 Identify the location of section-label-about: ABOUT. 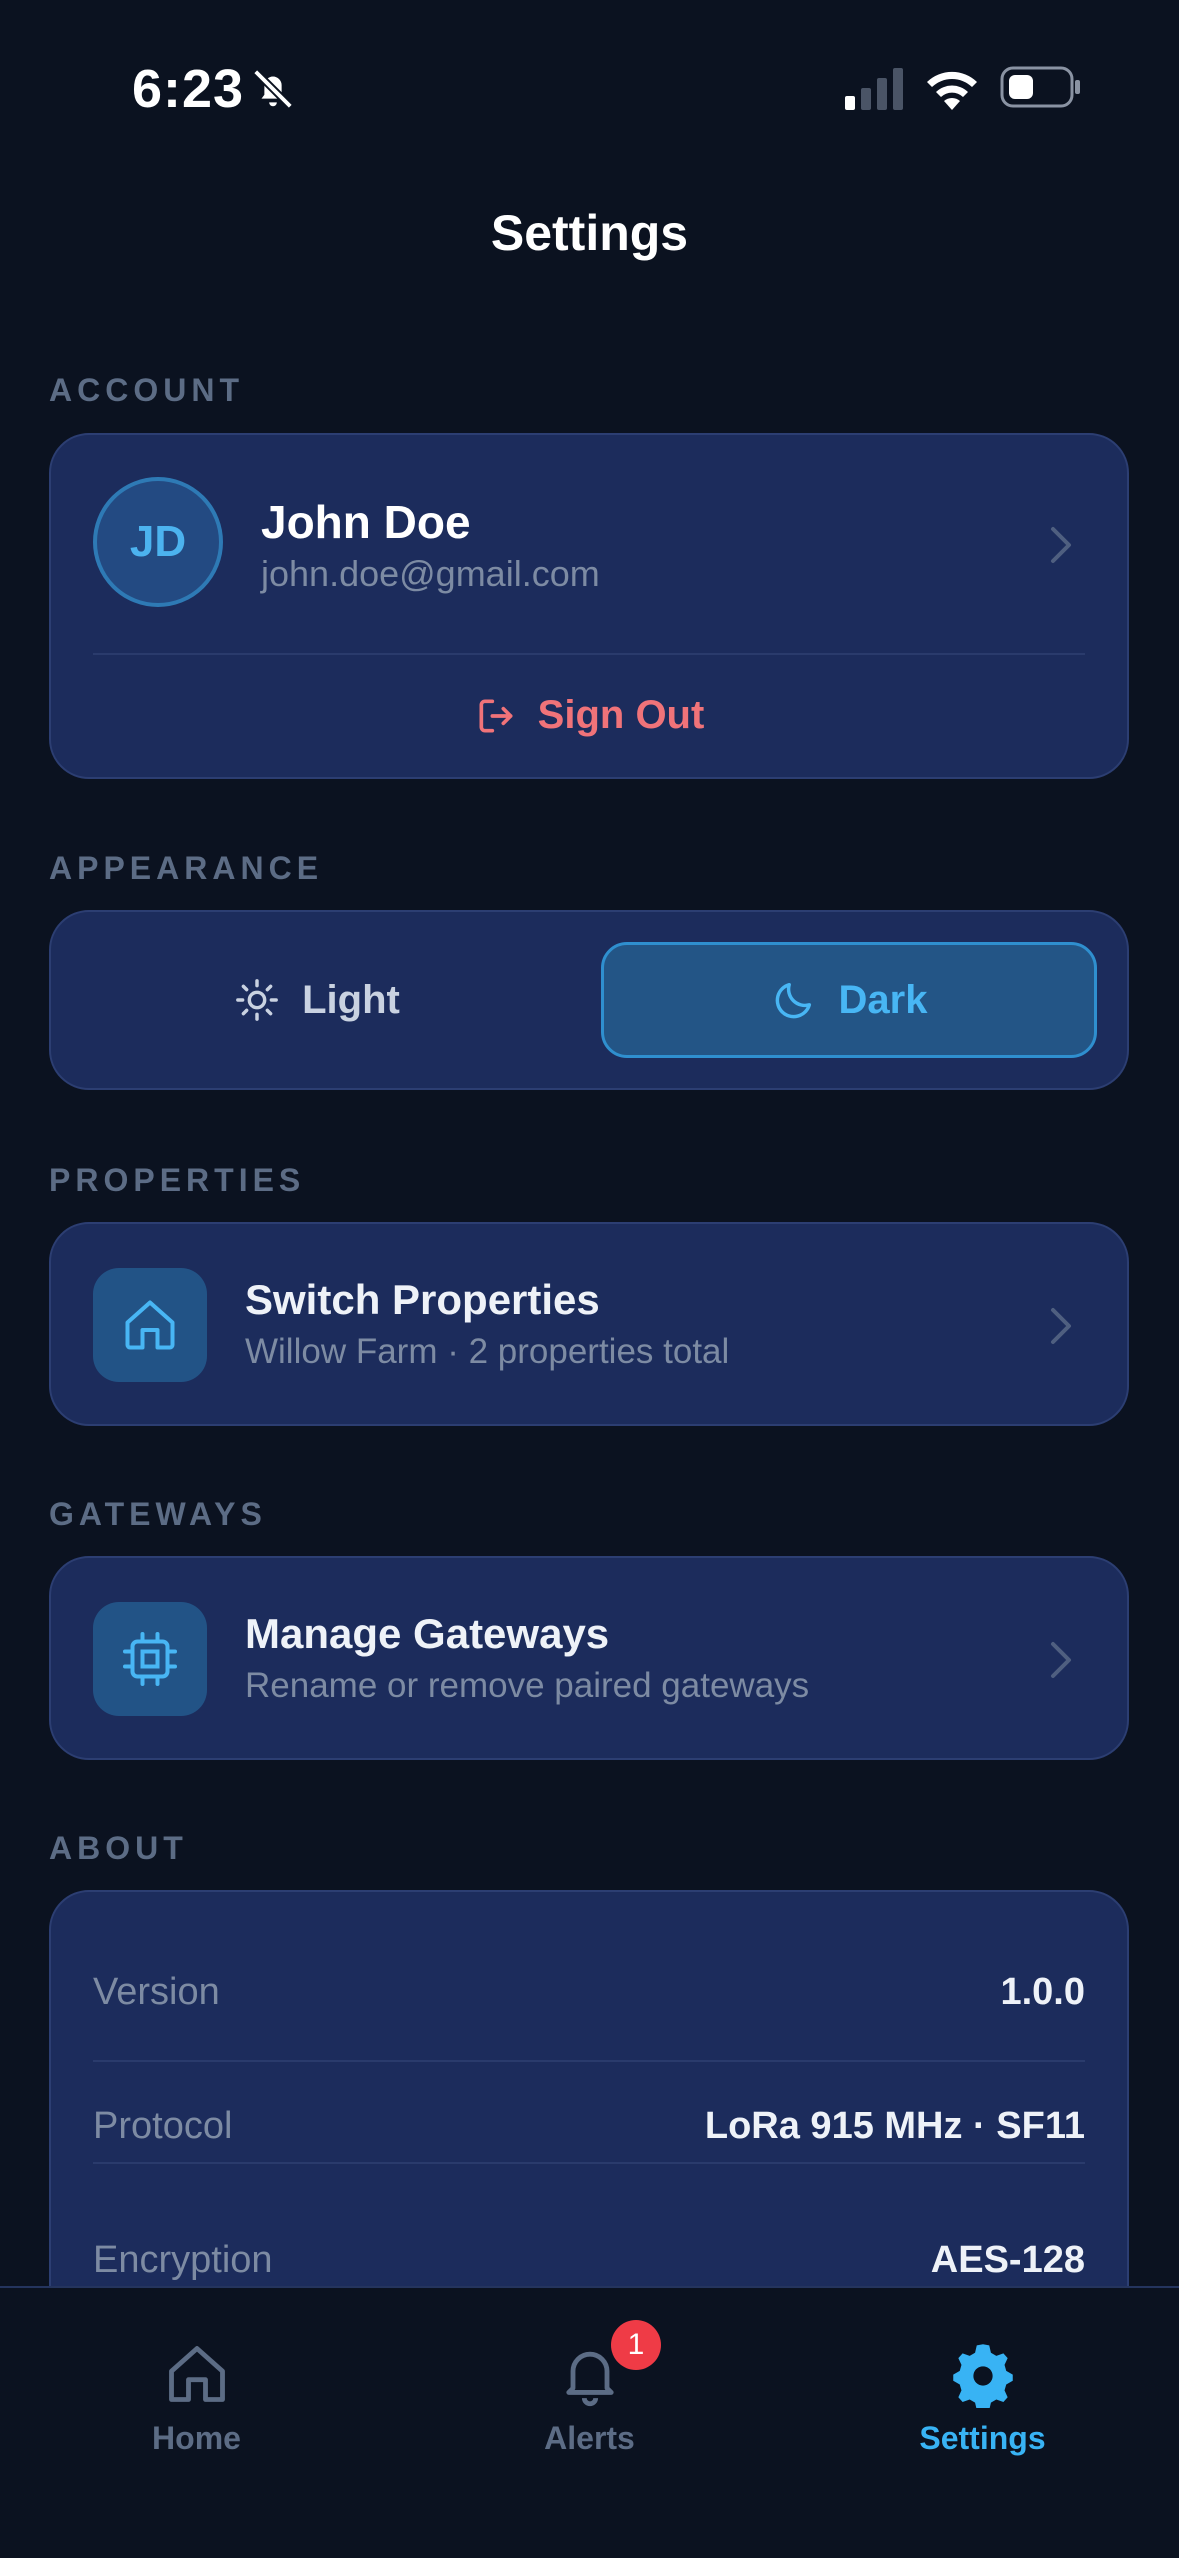
(118, 1848).